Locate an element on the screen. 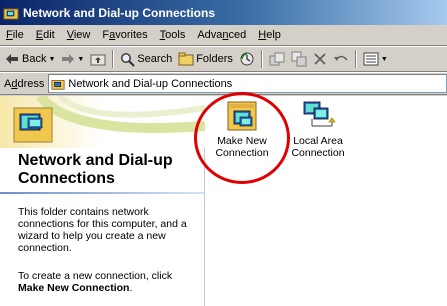 The height and width of the screenshot is (306, 447). up-button is located at coordinates (98, 59).